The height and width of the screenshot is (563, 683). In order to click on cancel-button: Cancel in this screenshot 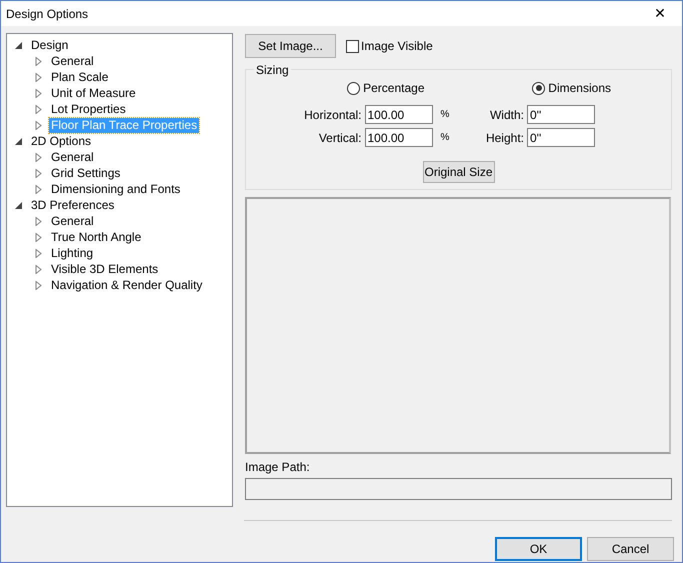, I will do `click(630, 549)`.